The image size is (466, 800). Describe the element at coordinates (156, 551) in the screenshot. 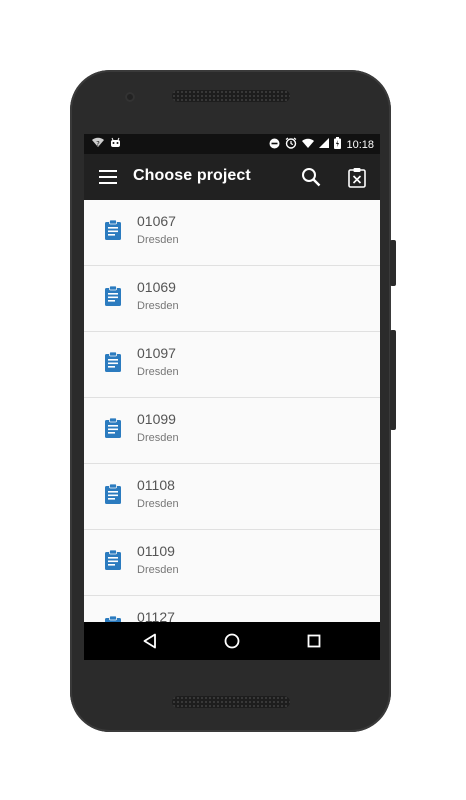

I see `project-code: 01109` at that location.